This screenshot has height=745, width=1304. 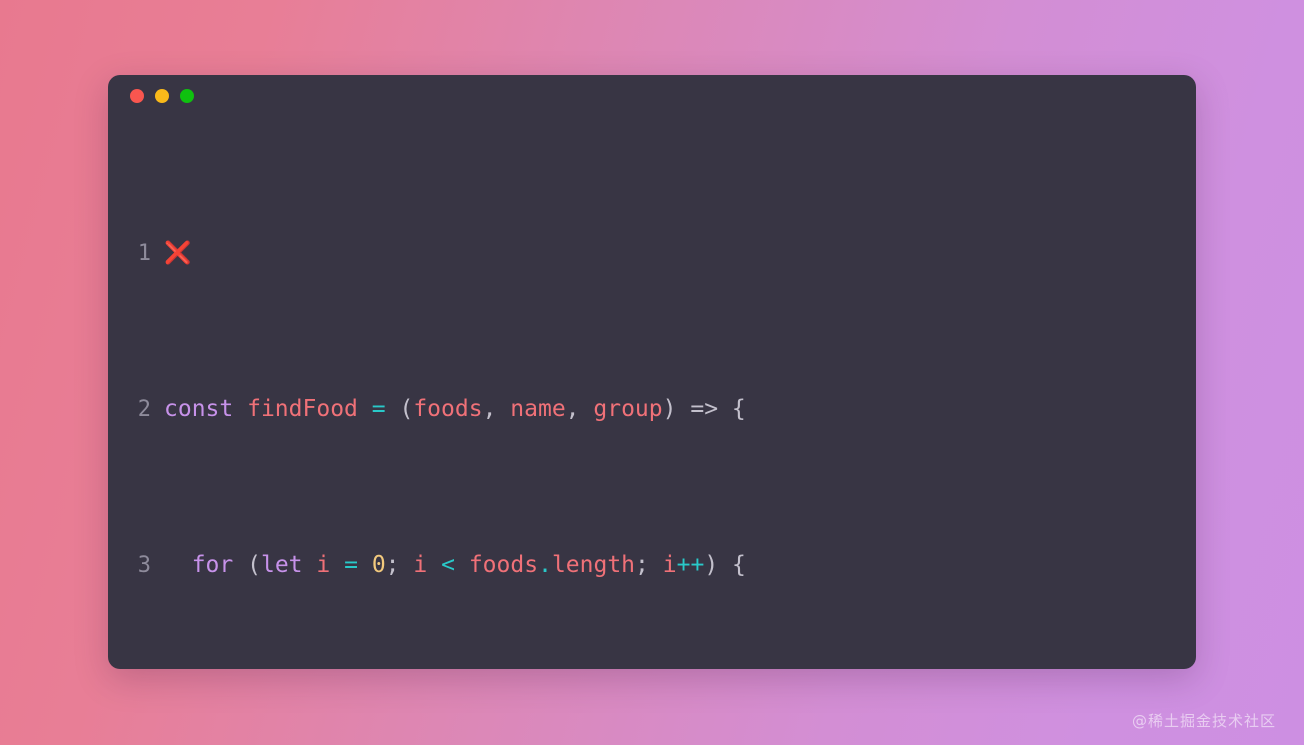 I want to click on line-number: 3, so click(x=144, y=565).